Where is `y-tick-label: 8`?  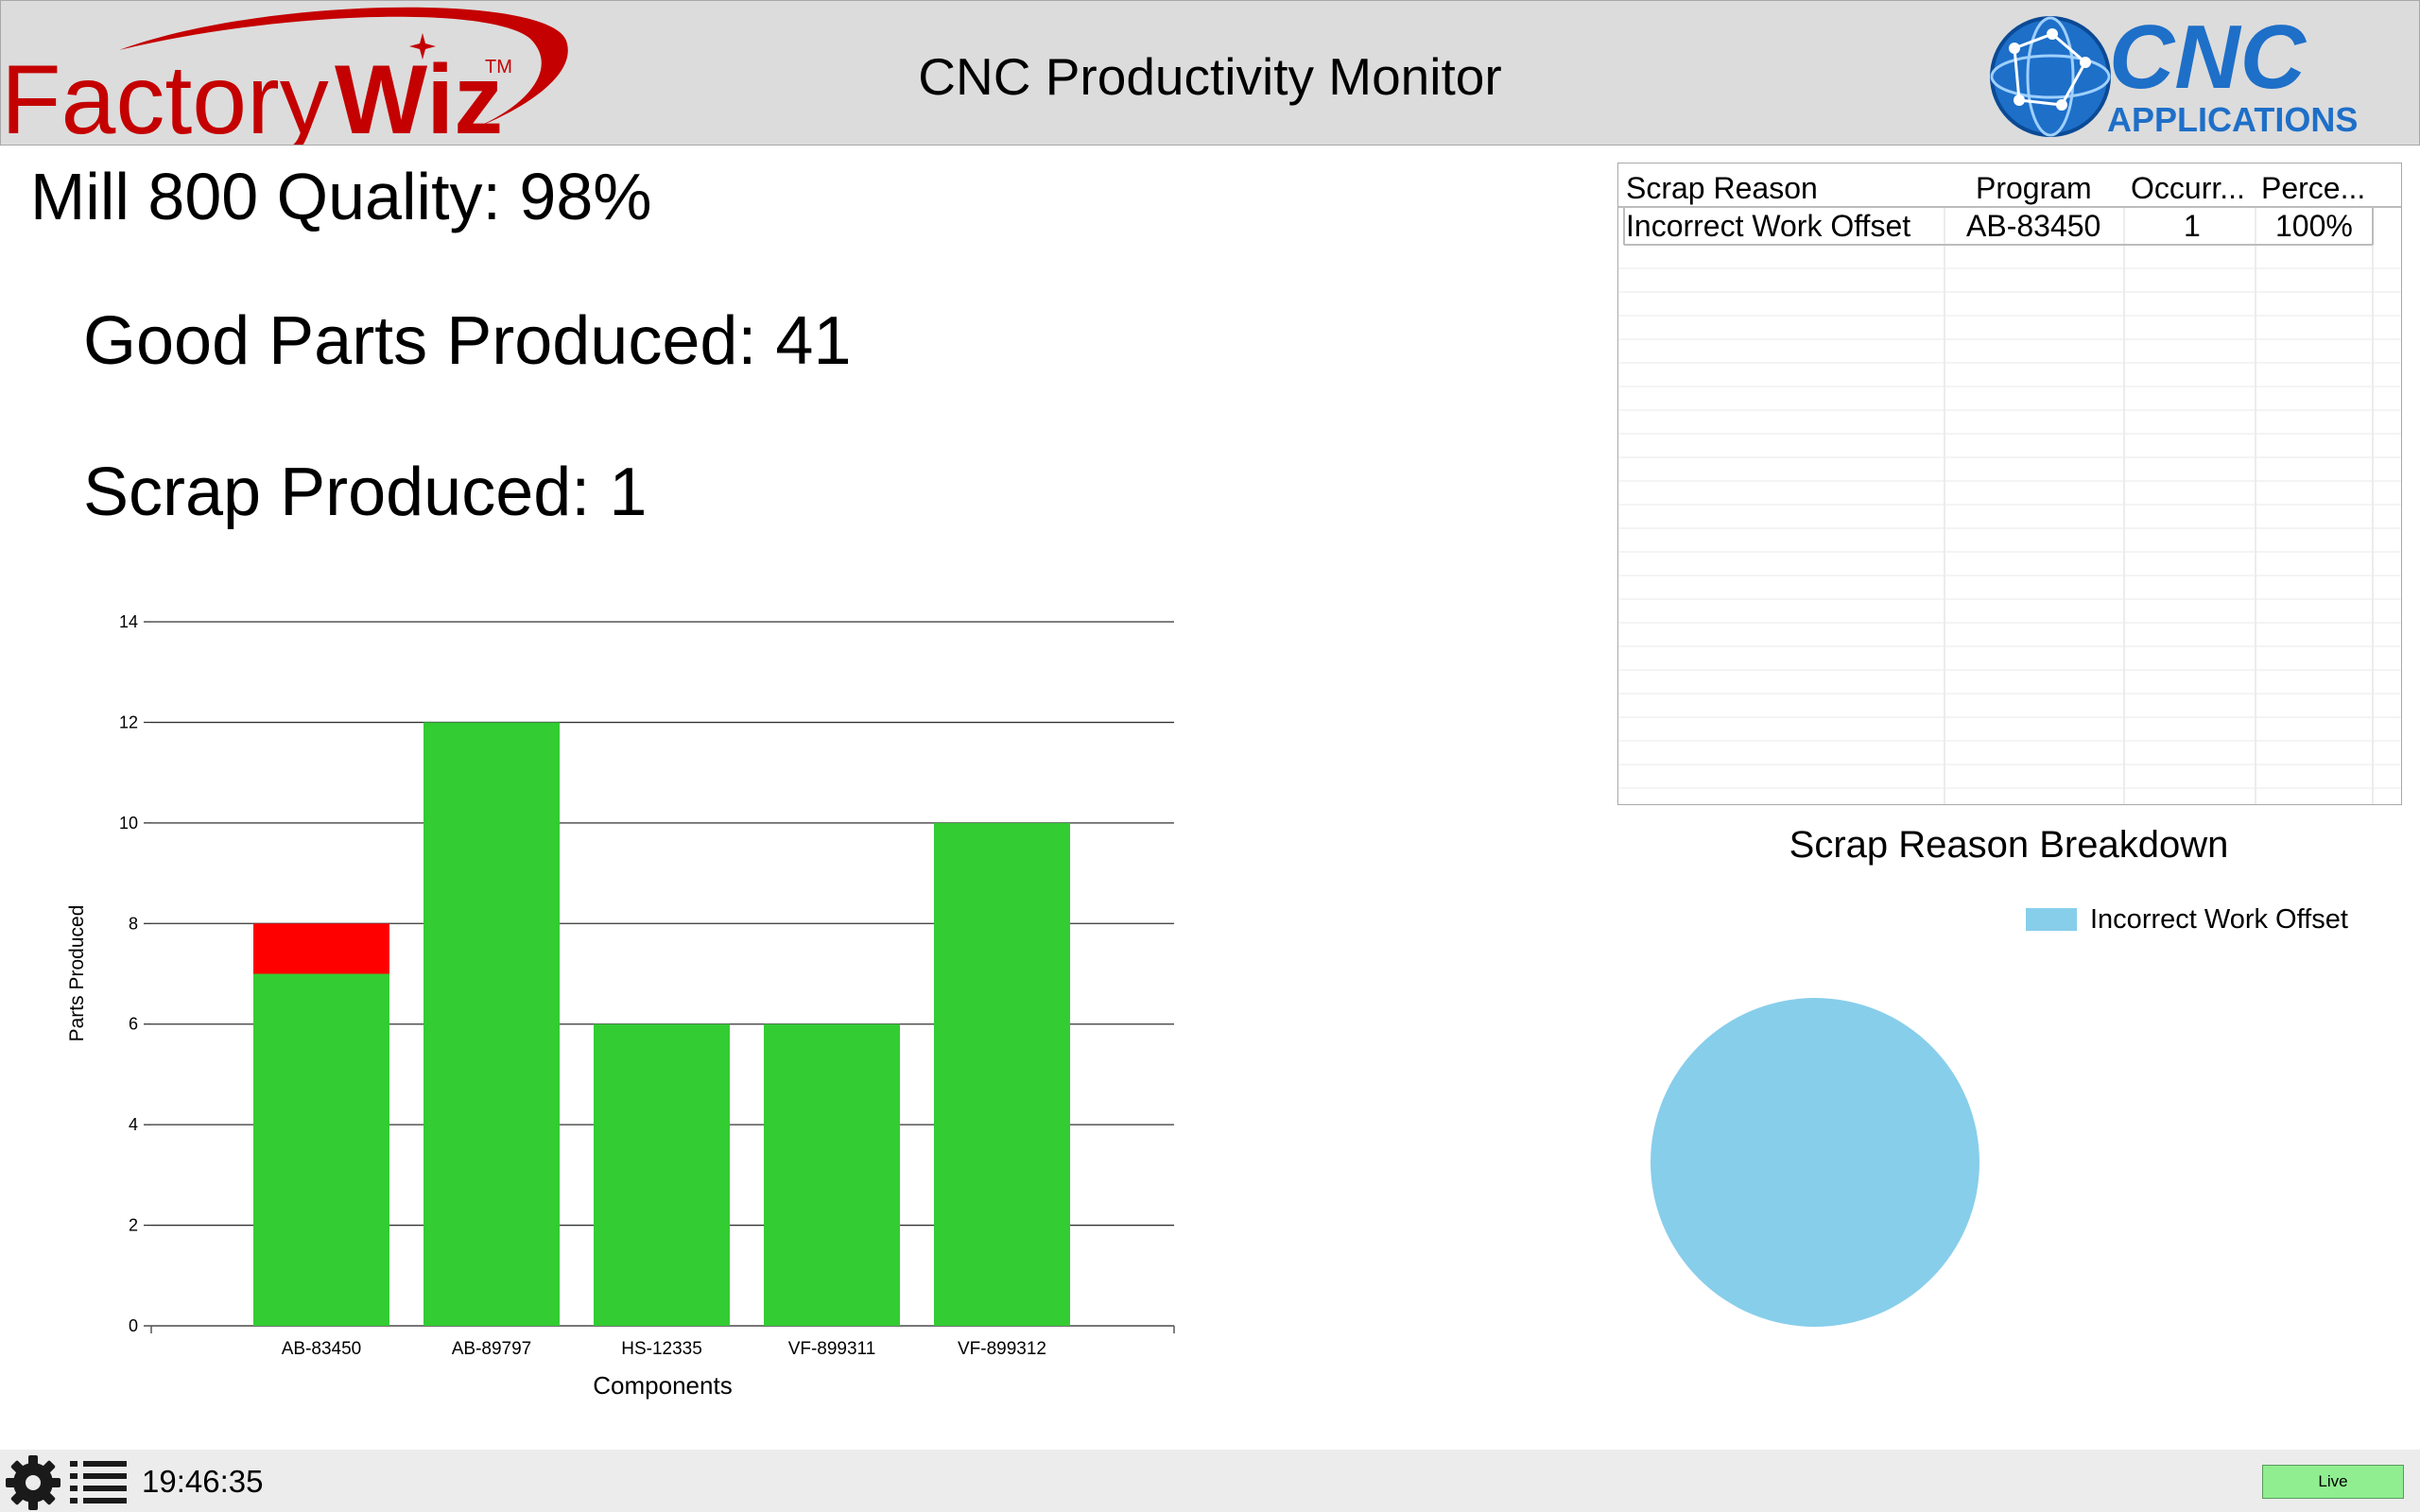 y-tick-label: 8 is located at coordinates (133, 923).